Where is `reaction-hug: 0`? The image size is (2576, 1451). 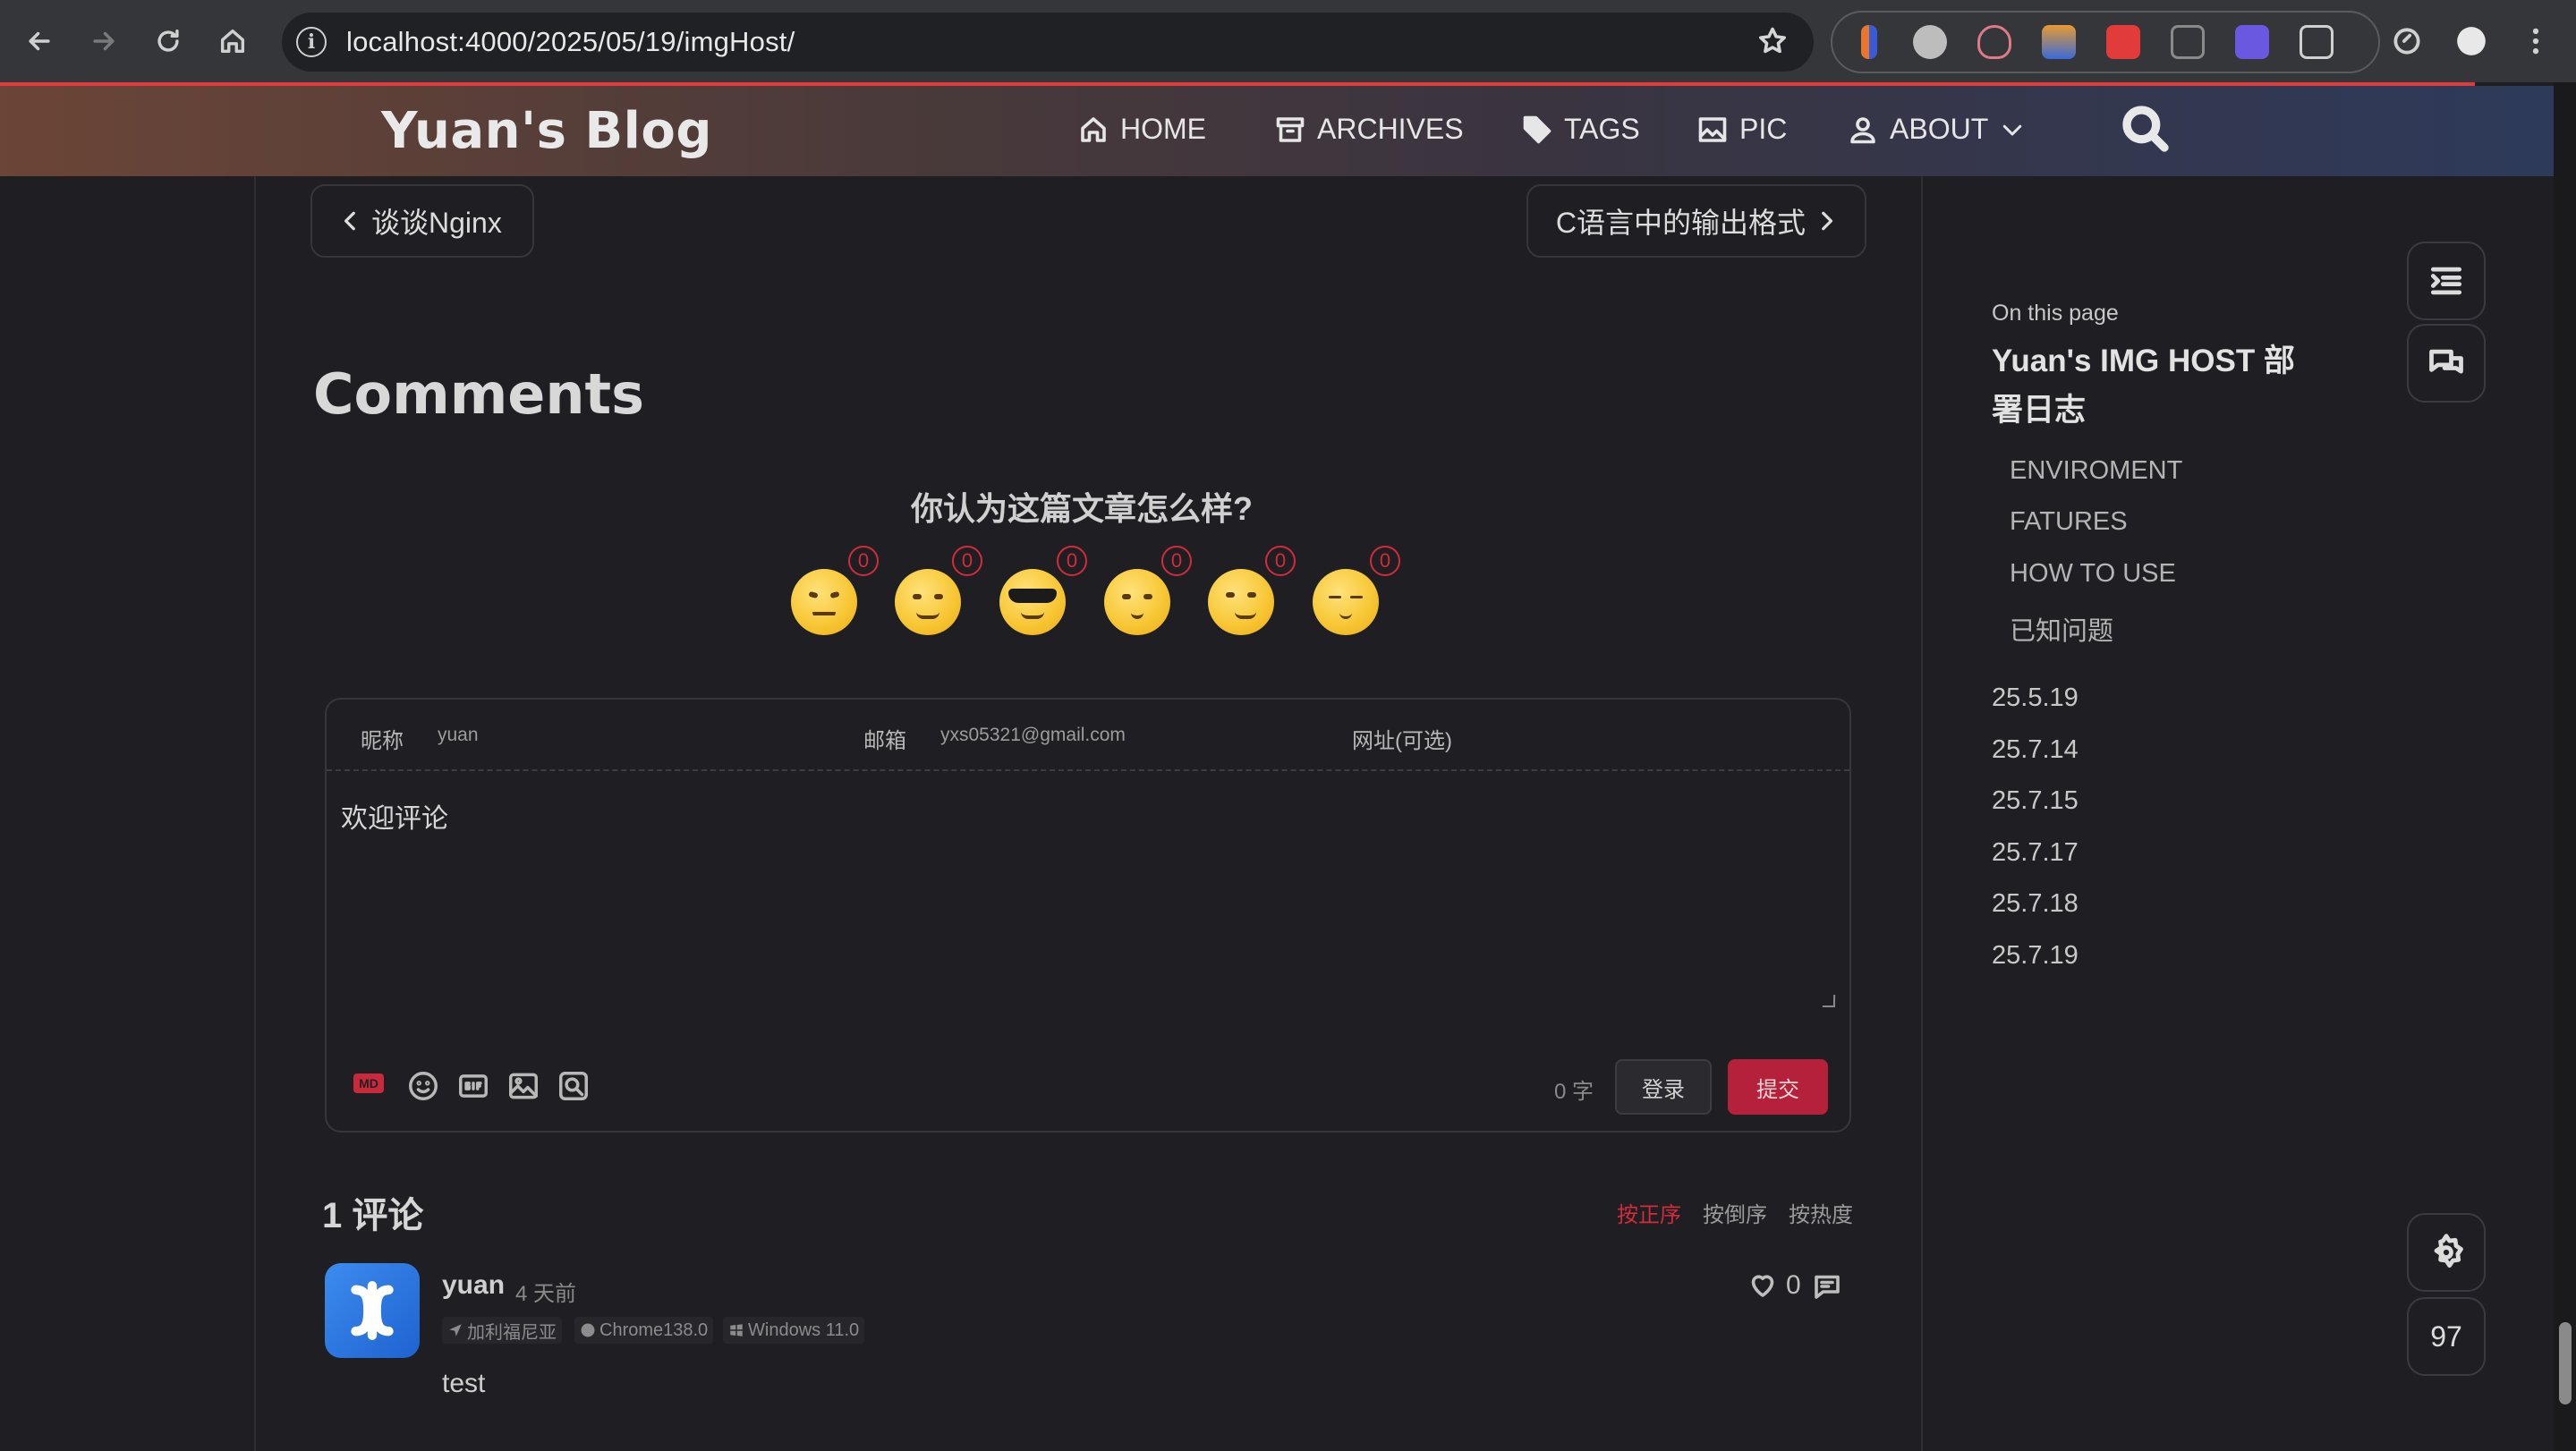
reaction-hug: 0 is located at coordinates (938, 590).